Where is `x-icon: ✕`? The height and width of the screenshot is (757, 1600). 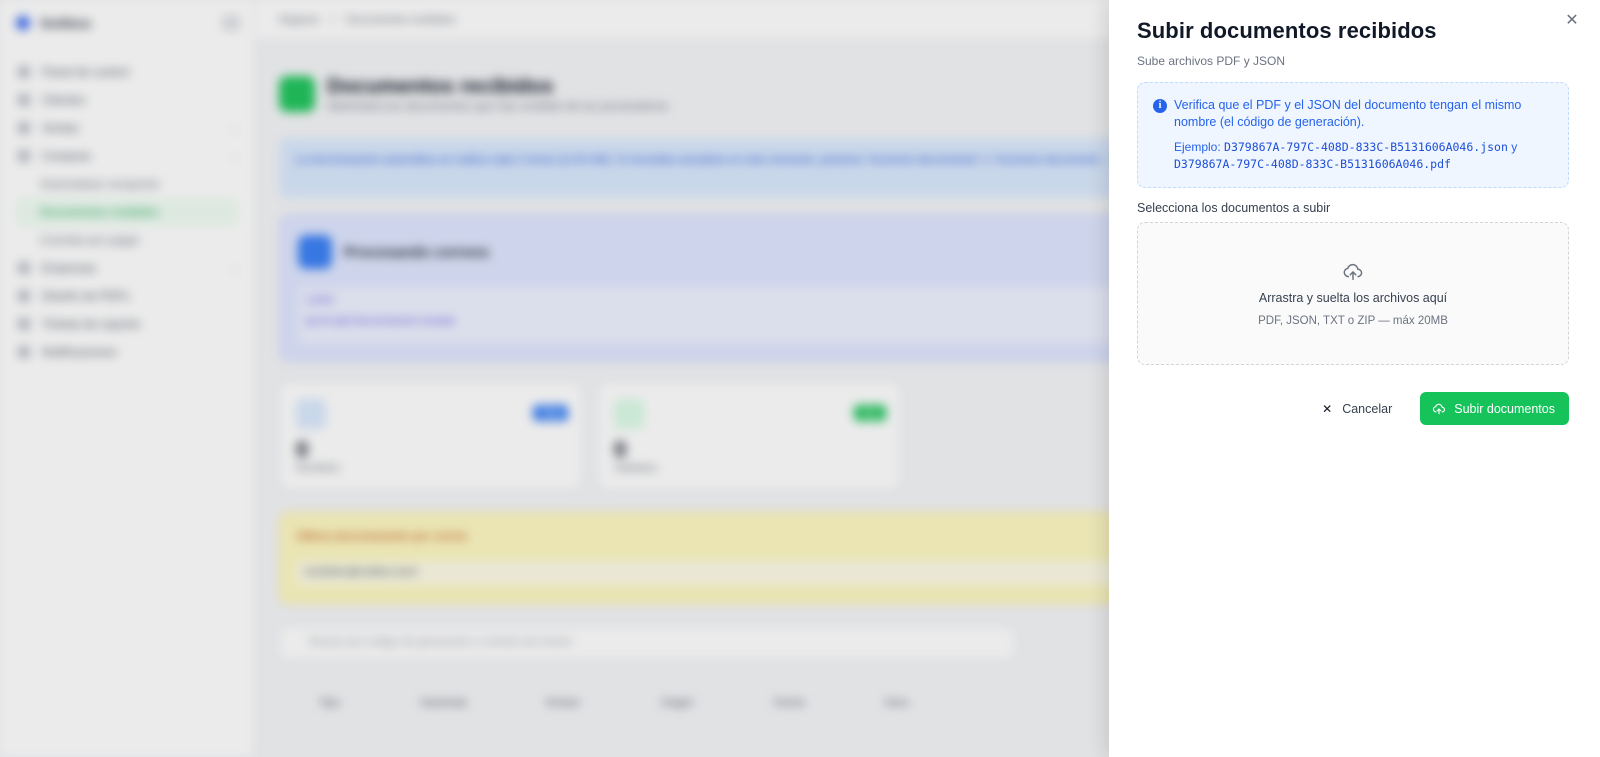 x-icon: ✕ is located at coordinates (1327, 408).